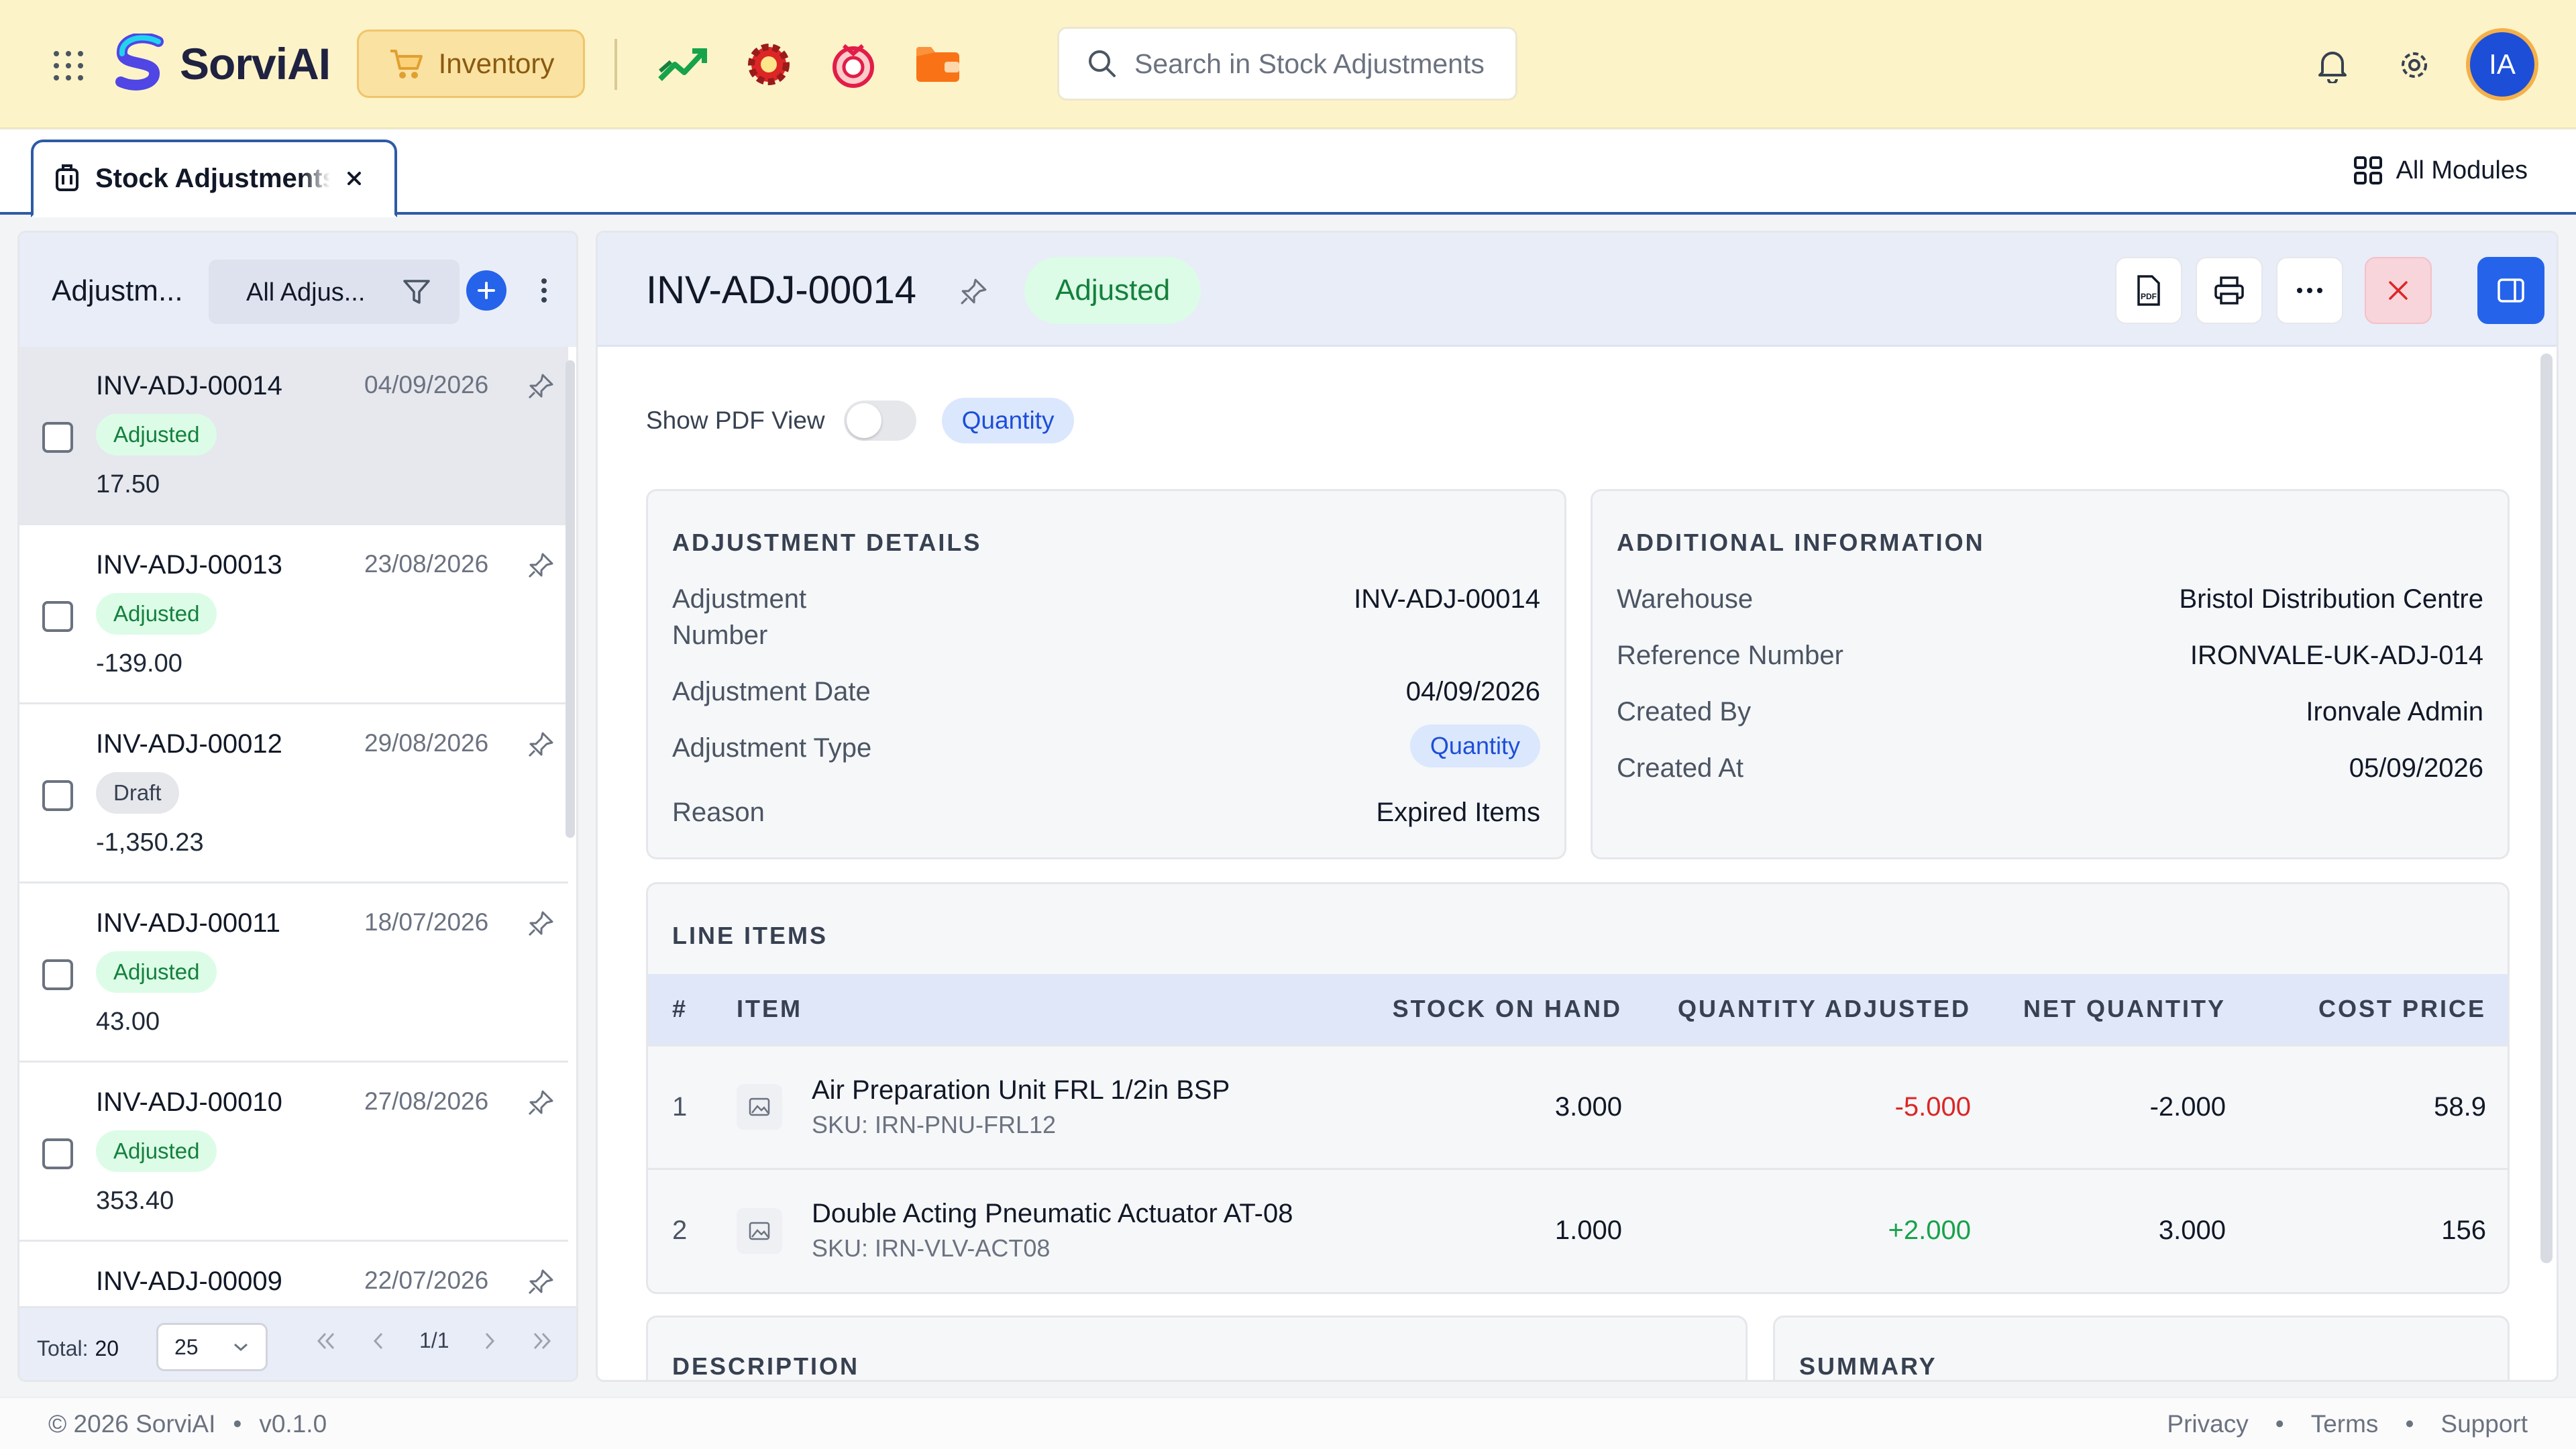 Image resolution: width=2576 pixels, height=1449 pixels. Describe the element at coordinates (188, 923) in the screenshot. I see `list-item-code: INV-ADJ-00011` at that location.